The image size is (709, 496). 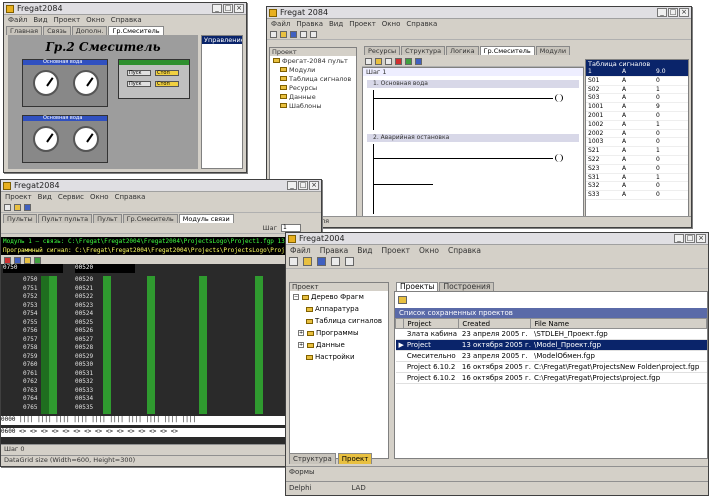 I want to click on signal-row: 2002 A 0, so click(x=637, y=134).